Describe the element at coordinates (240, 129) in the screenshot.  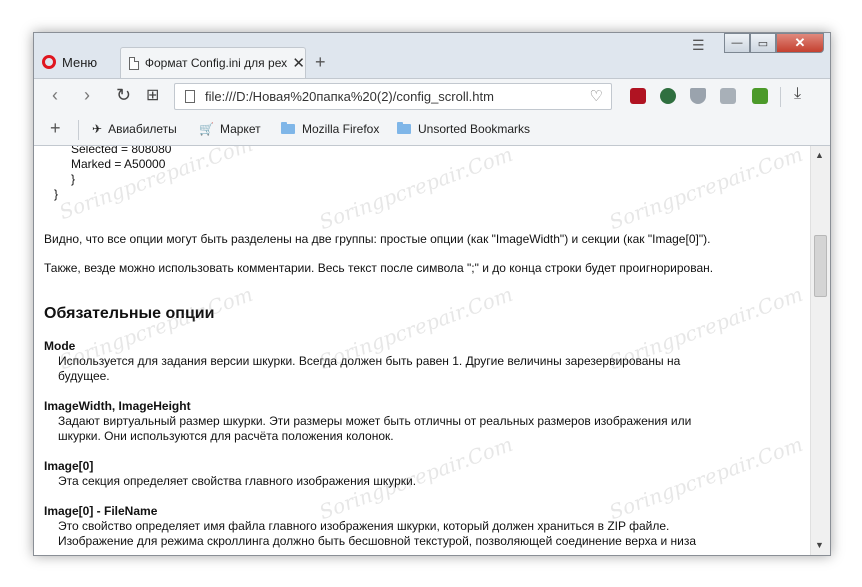
I see `bookmark-label: Маркет` at that location.